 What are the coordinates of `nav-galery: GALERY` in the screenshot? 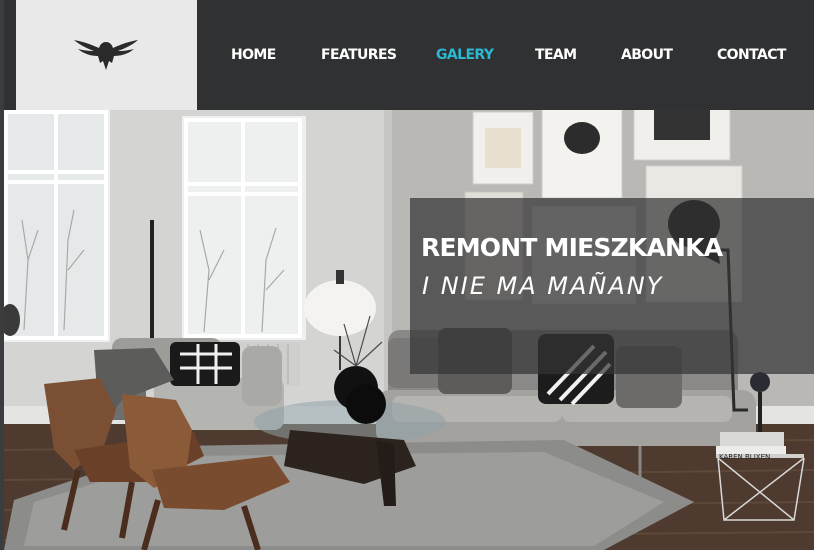 It's located at (465, 55).